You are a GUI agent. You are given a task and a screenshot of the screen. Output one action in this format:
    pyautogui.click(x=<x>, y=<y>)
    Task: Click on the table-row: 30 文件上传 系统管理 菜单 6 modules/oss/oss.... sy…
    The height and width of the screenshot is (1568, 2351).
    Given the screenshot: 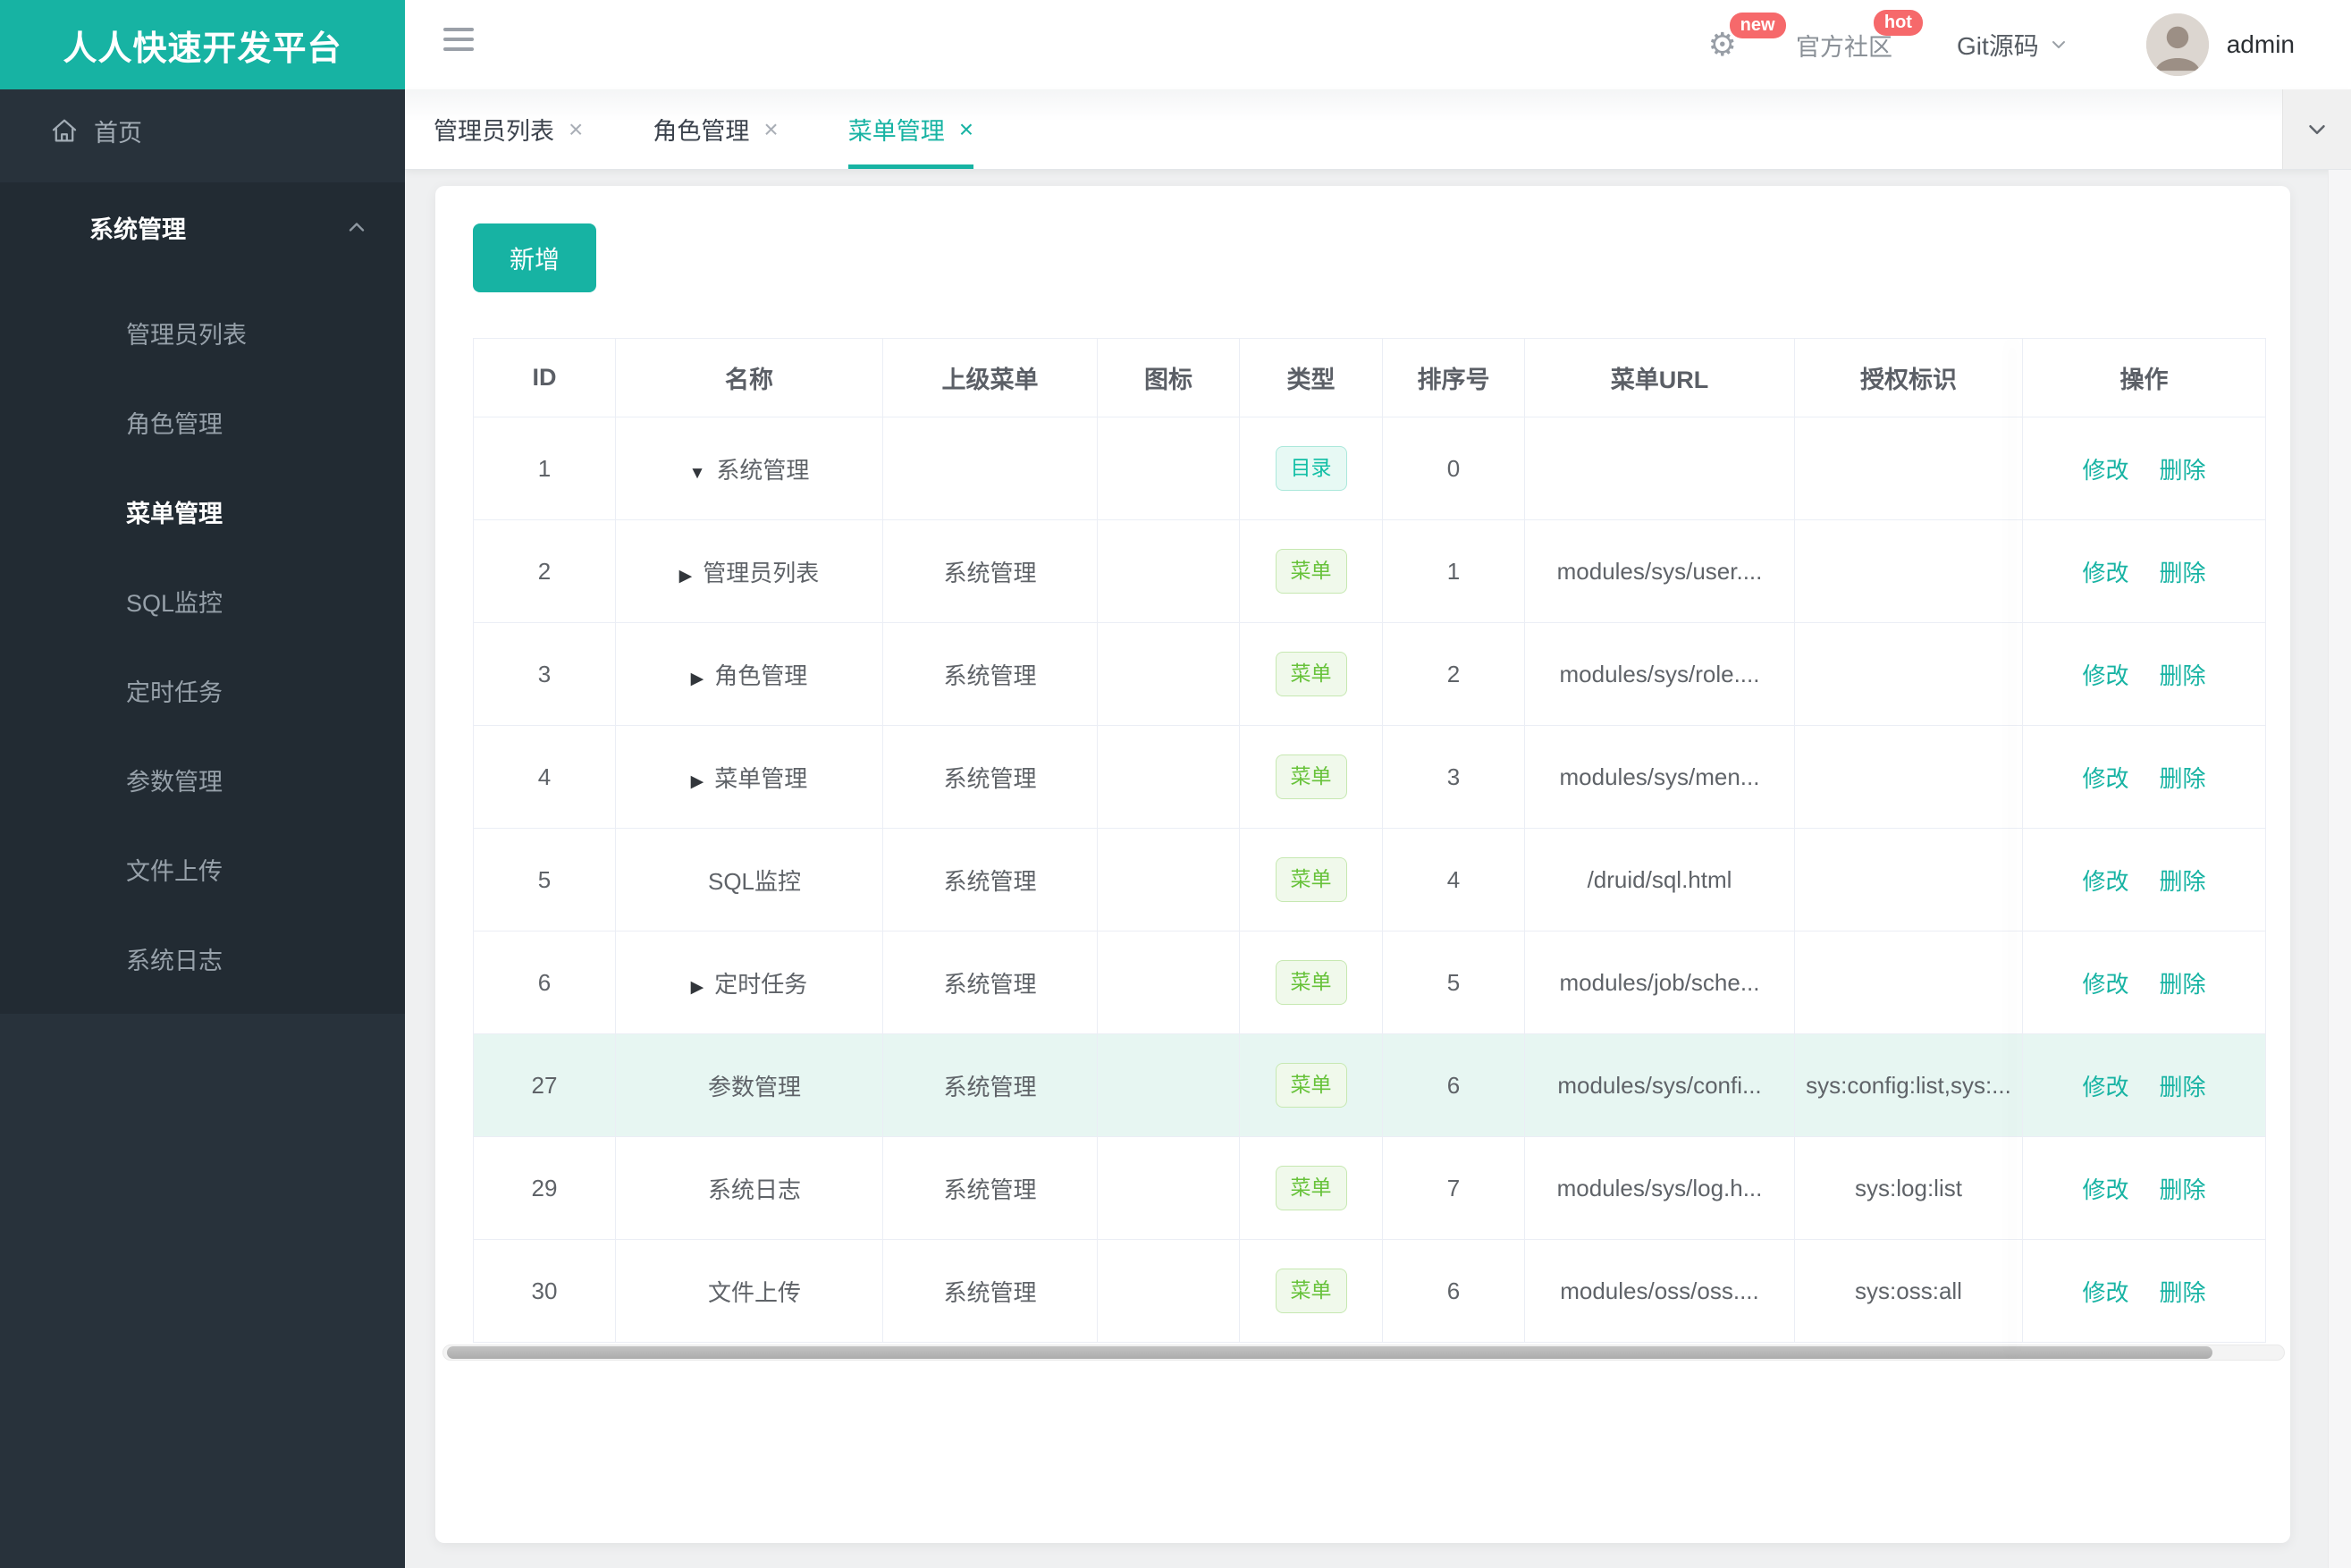 What is the action you would take?
    pyautogui.click(x=1369, y=1291)
    